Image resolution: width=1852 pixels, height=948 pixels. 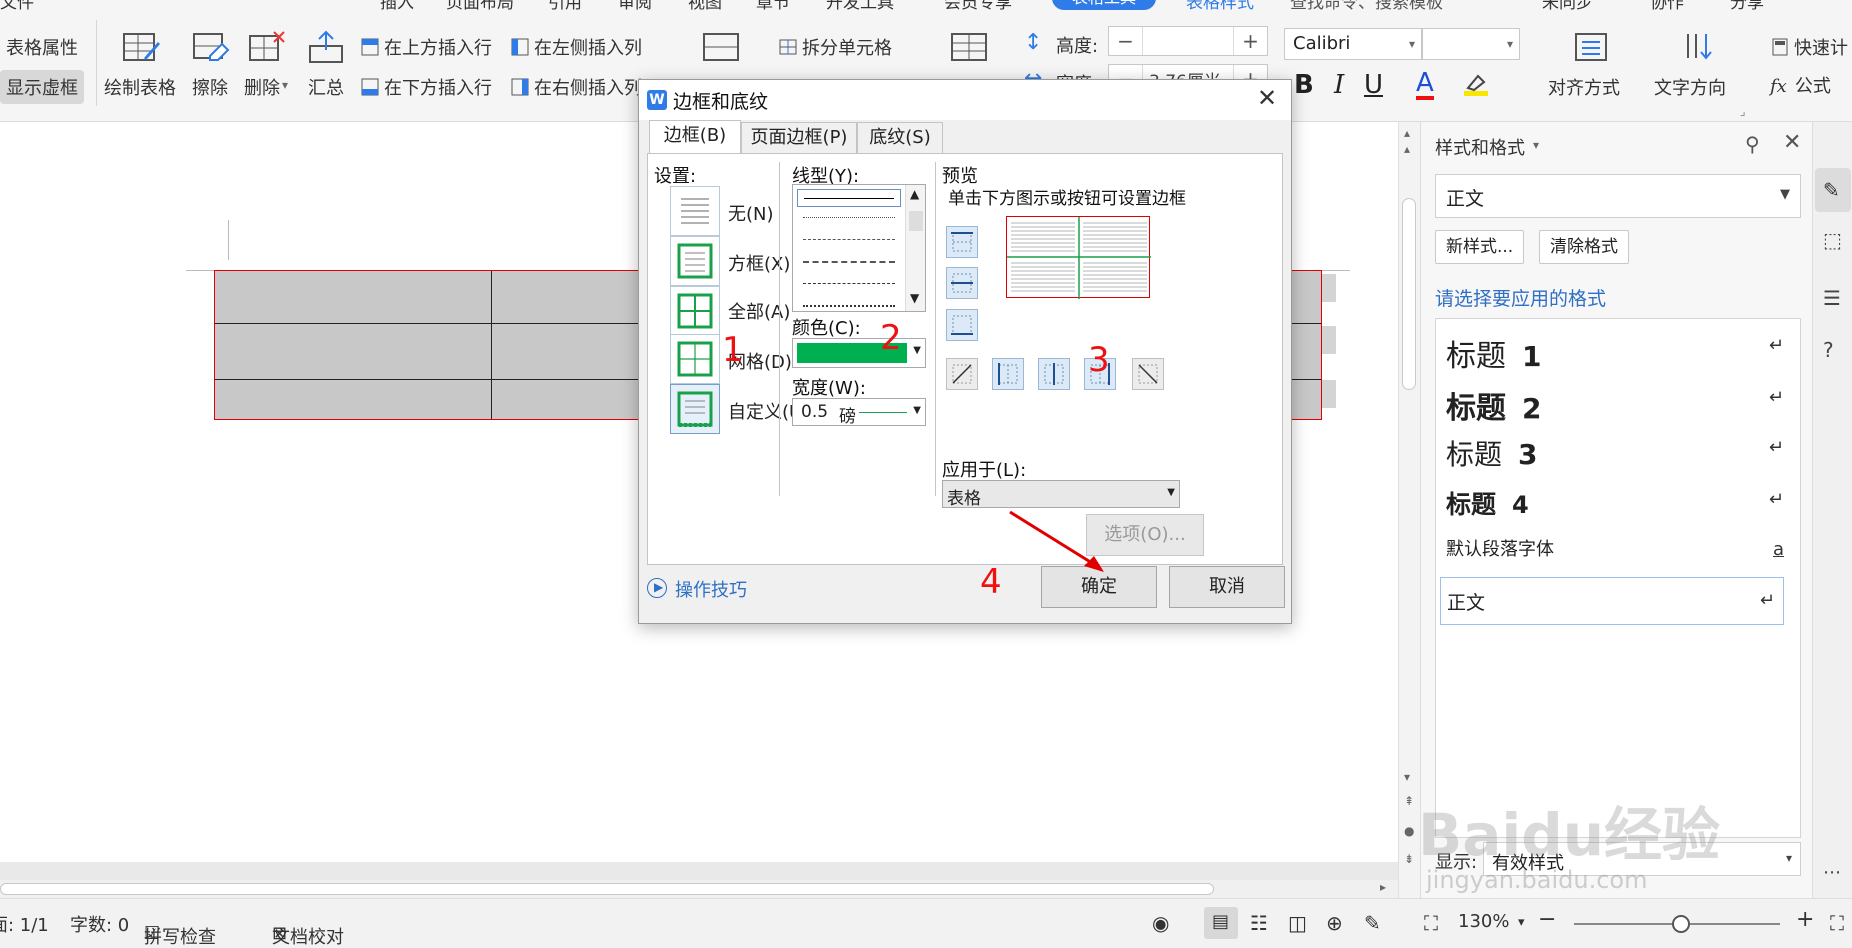 What do you see at coordinates (42, 87) in the screenshot?
I see `show-grid-button: 显示虚框` at bounding box center [42, 87].